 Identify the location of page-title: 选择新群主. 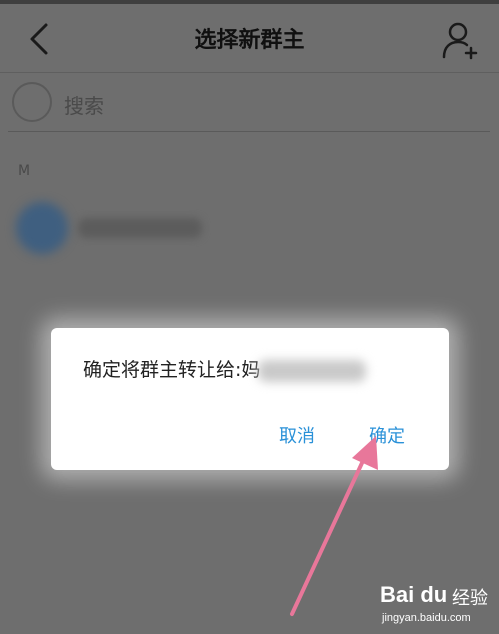
(249, 40).